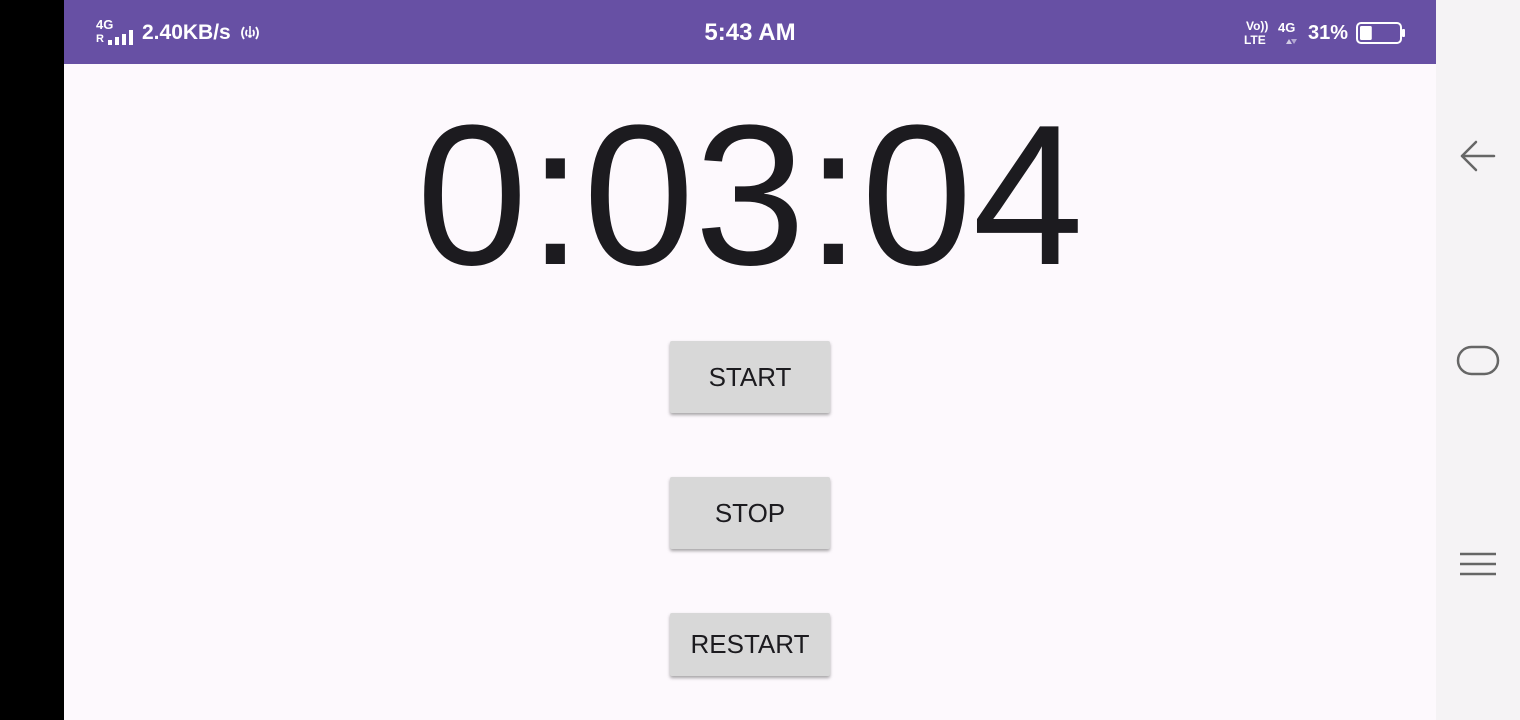 This screenshot has height=720, width=1520. What do you see at coordinates (1290, 33) in the screenshot?
I see `data-arrows-icon: 4G` at bounding box center [1290, 33].